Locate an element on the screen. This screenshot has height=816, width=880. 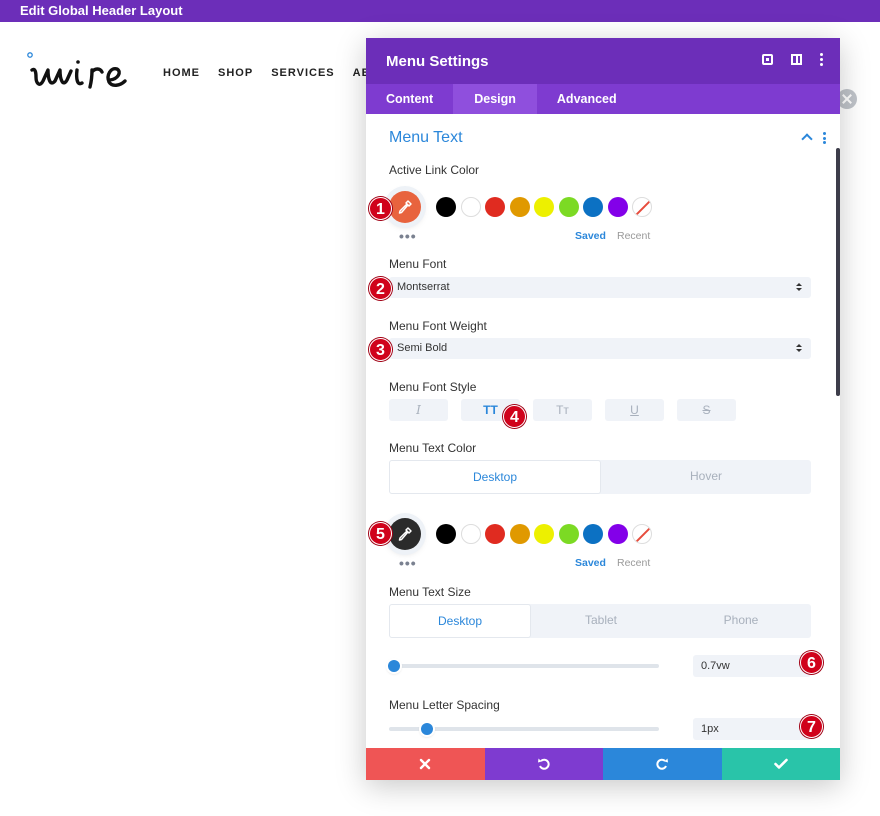
section-title: Menu Text is located at coordinates (426, 138).